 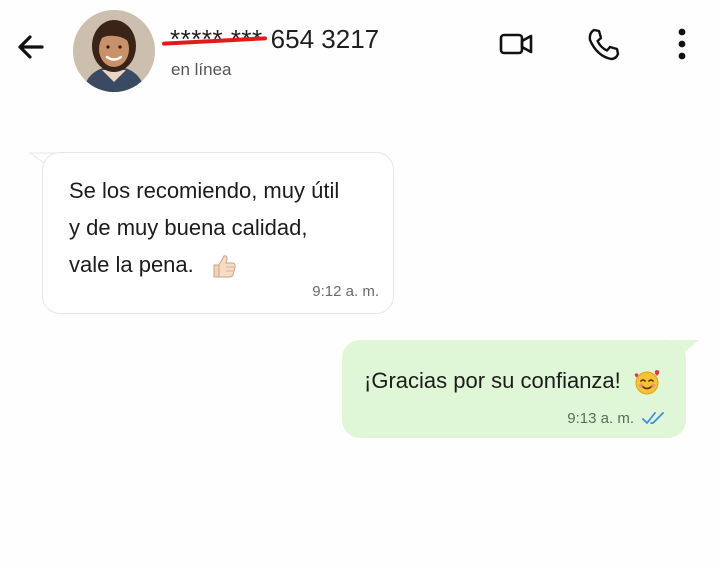 What do you see at coordinates (600, 418) in the screenshot?
I see `outgoing-timestamp: 9:13 a. m.` at bounding box center [600, 418].